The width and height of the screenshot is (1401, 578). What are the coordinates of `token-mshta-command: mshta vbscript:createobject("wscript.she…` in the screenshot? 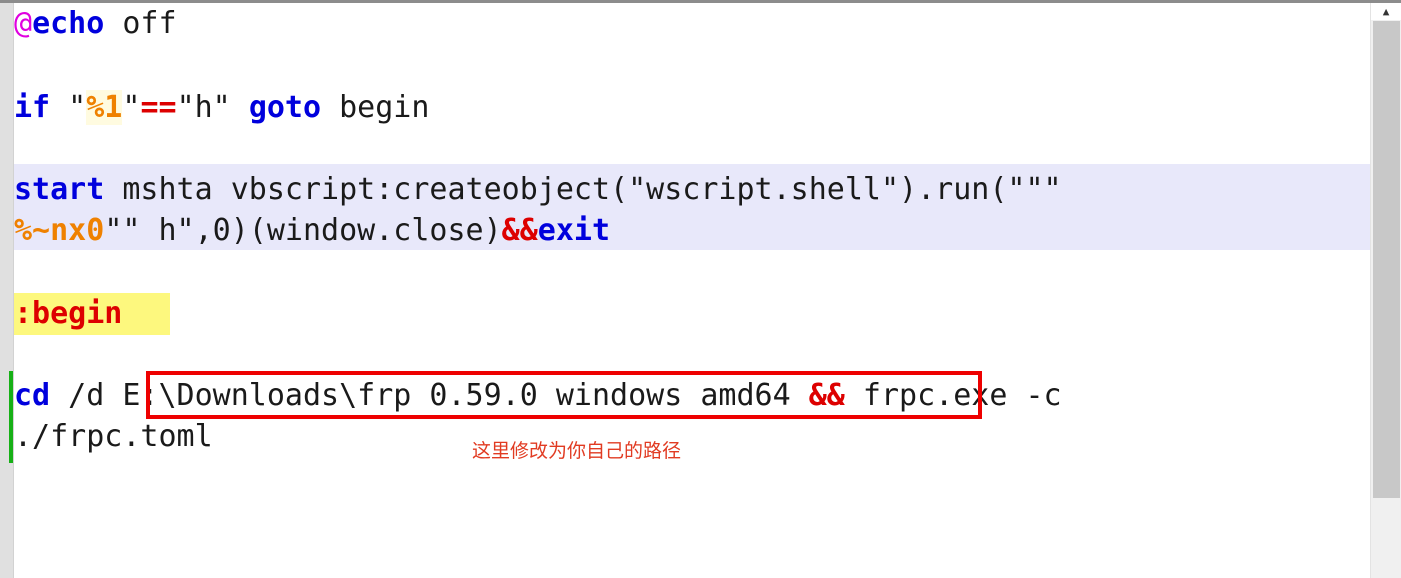 It's located at (583, 189).